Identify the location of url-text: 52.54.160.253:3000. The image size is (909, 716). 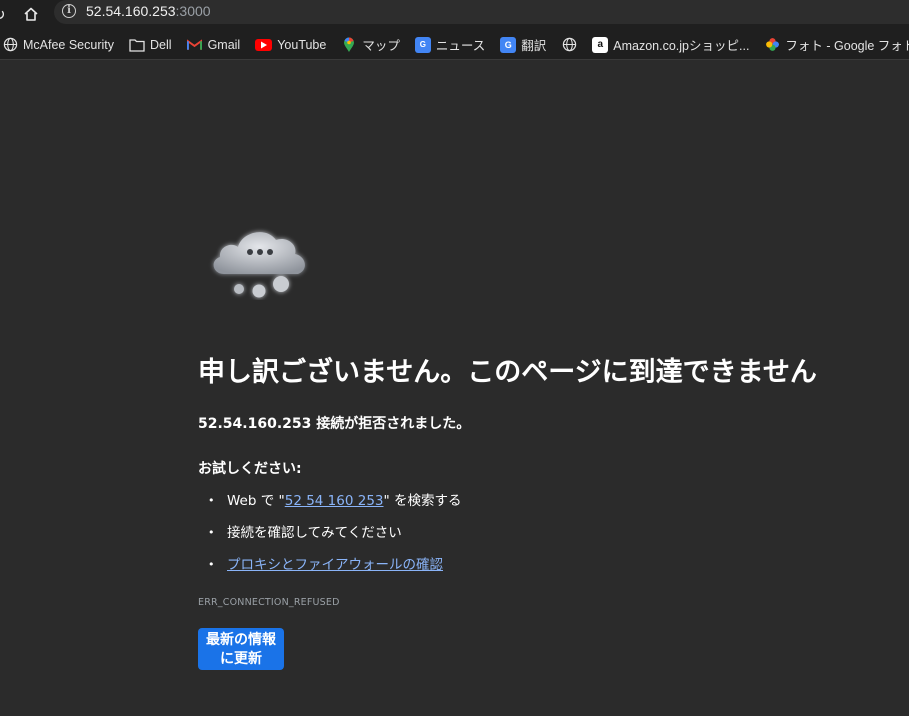
(148, 11).